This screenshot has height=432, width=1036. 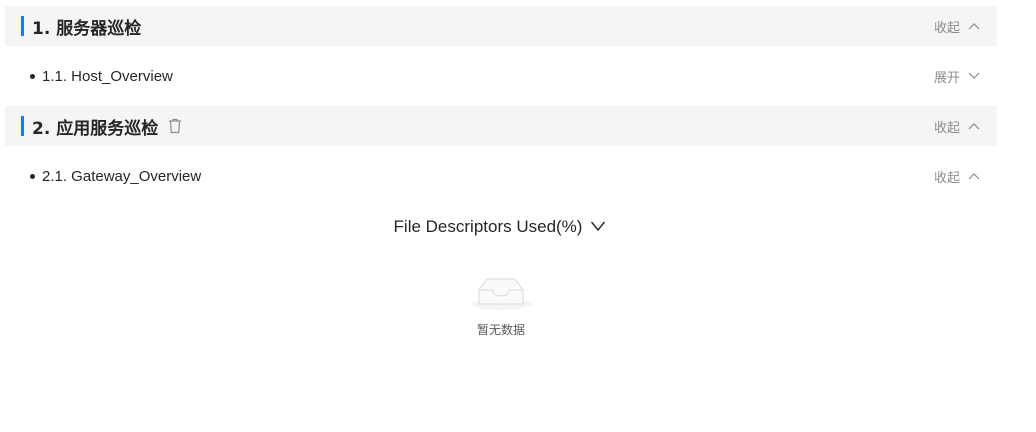 I want to click on list-item-host-overview: 1.1. Host_Overview 展开, so click(x=501, y=76).